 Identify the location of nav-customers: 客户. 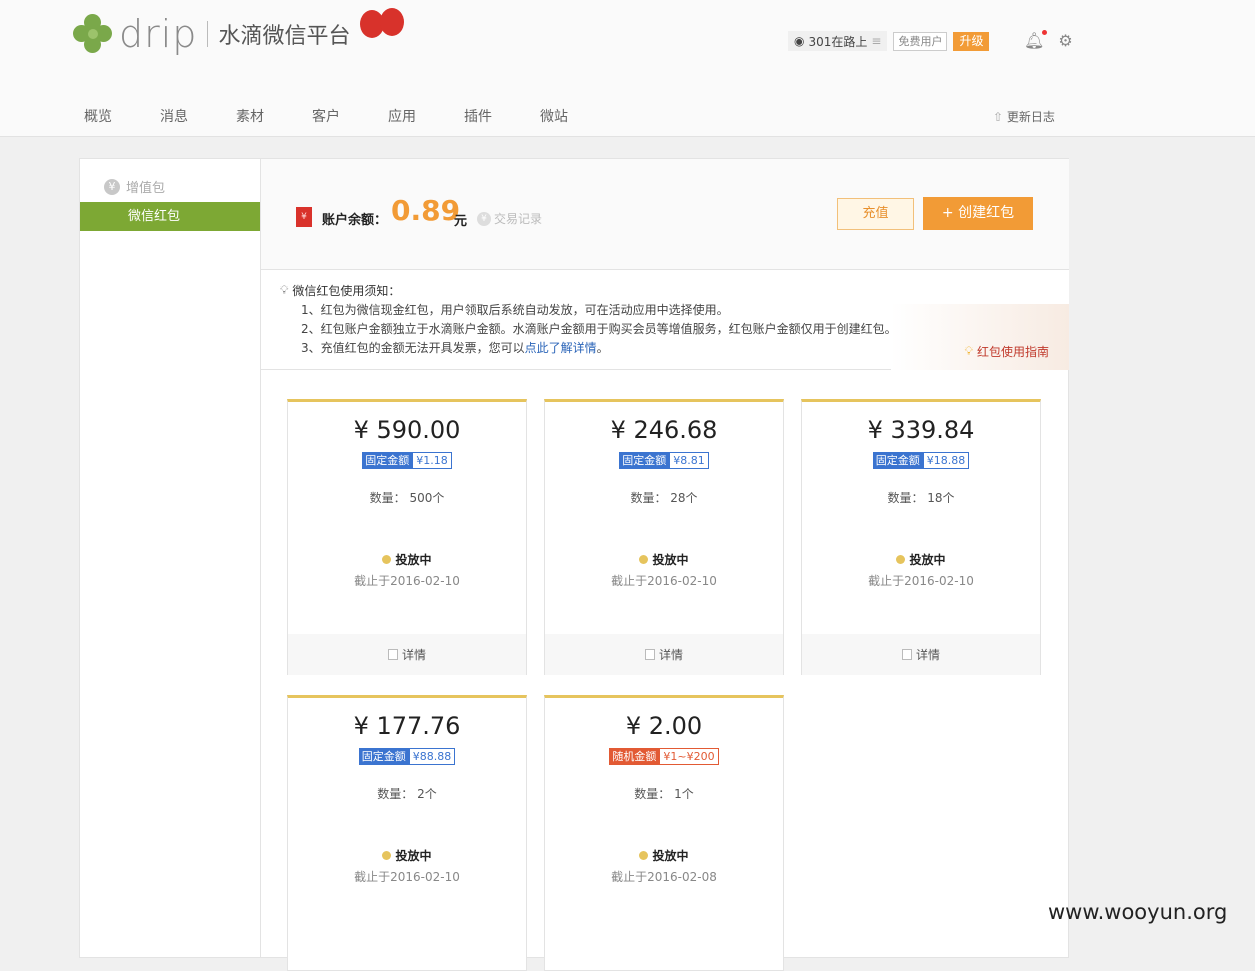
(350, 116).